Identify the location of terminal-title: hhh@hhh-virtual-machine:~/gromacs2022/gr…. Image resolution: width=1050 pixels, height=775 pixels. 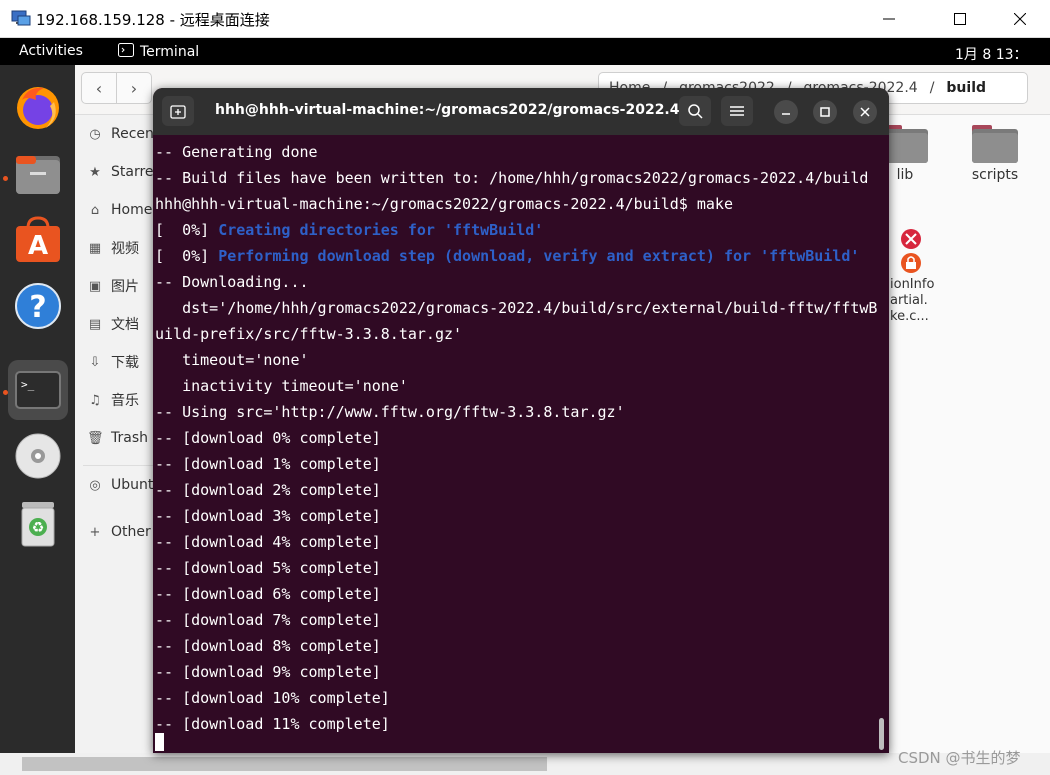
(463, 110).